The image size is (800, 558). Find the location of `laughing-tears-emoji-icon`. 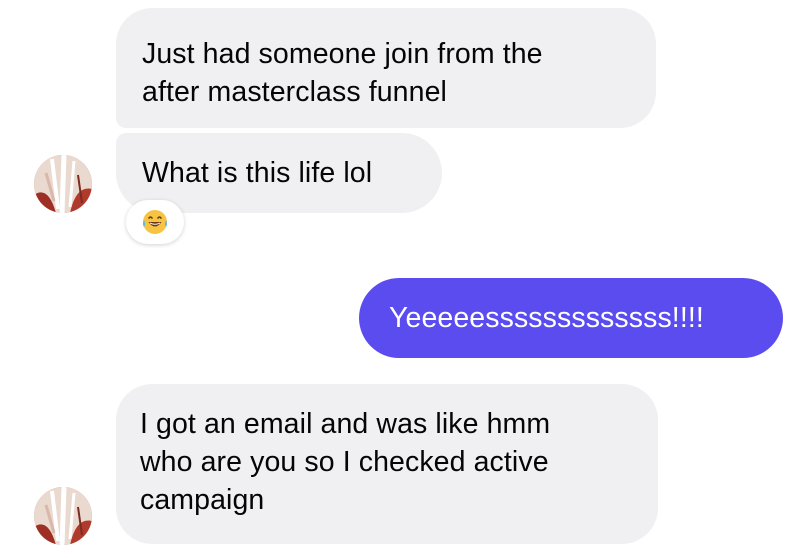

laughing-tears-emoji-icon is located at coordinates (155, 222).